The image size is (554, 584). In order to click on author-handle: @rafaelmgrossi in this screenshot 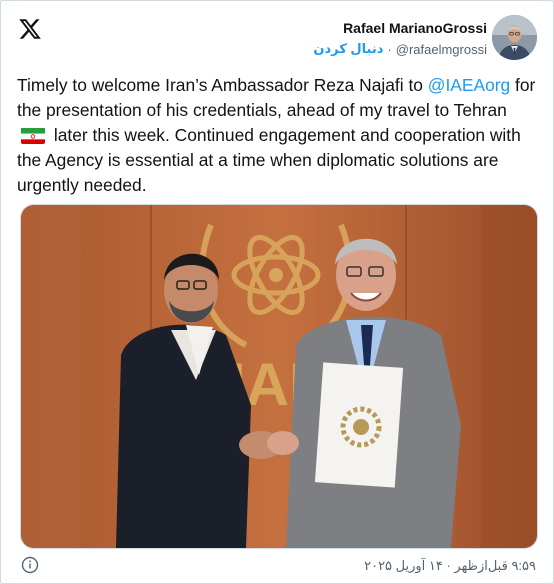, I will do `click(441, 49)`.